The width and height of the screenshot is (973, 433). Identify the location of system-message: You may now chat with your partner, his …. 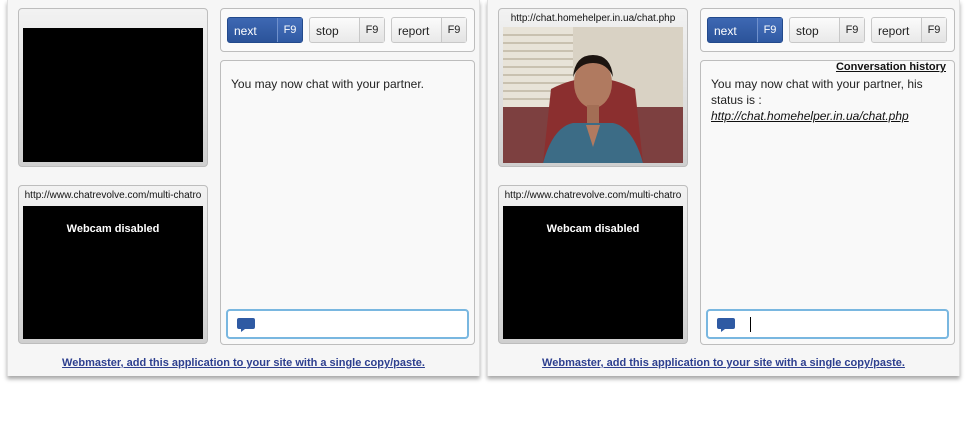
(827, 100).